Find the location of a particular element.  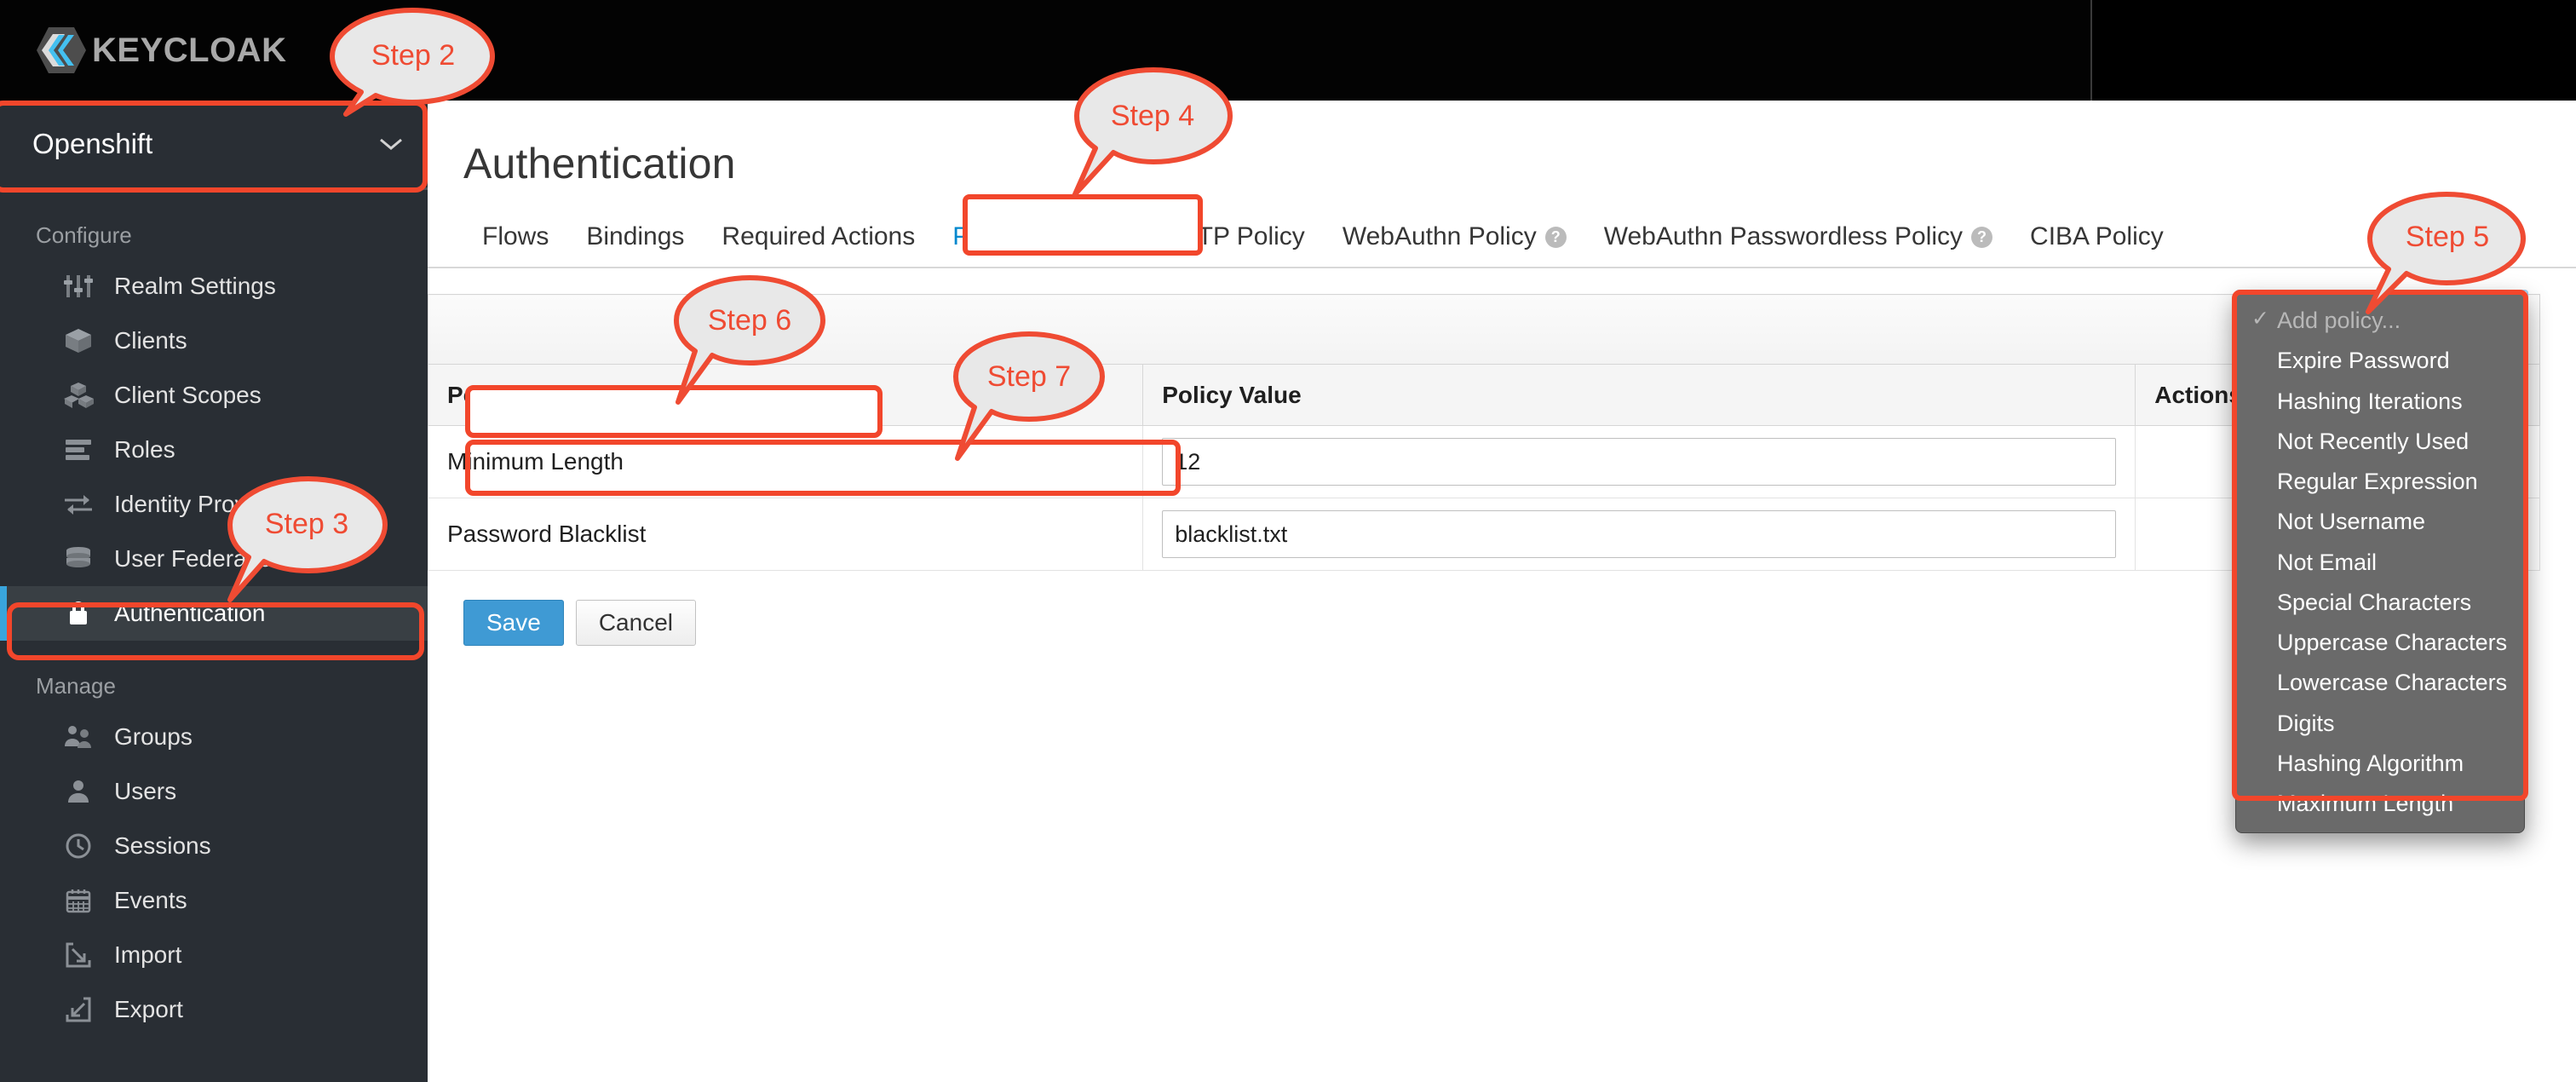

policy-value-input-minimum-length is located at coordinates (1640, 462).